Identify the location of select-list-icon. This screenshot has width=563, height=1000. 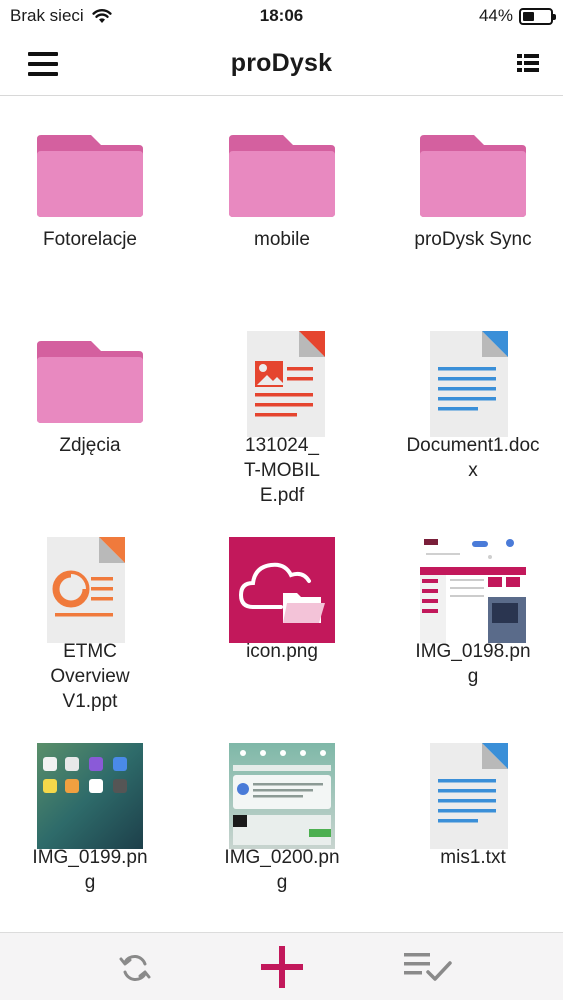
(429, 967).